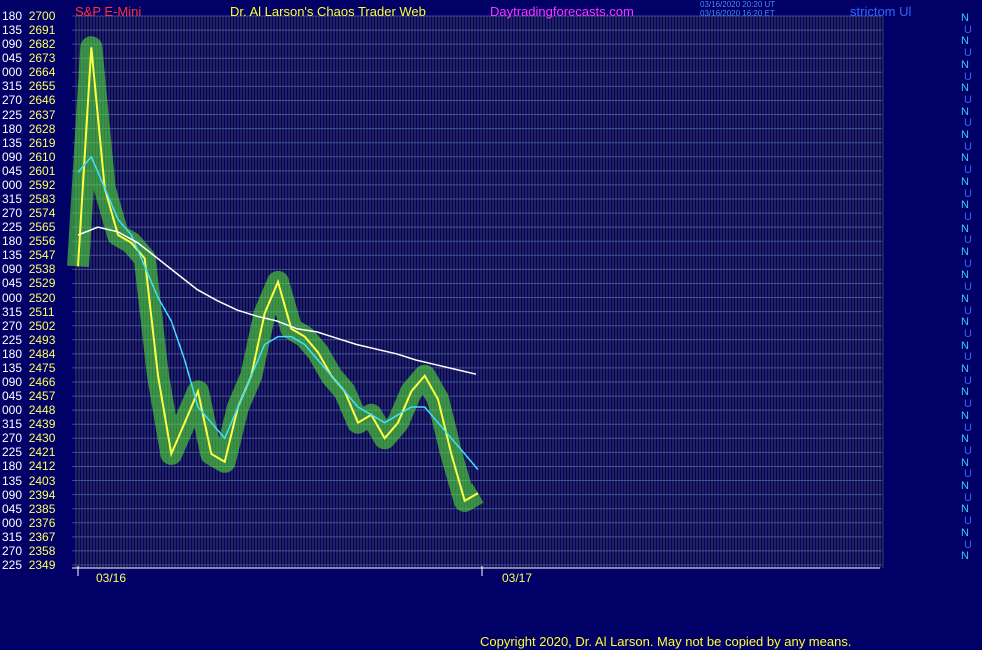 The image size is (982, 650). I want to click on timestamp-et: 03/16/2020 16:20 ET, so click(737, 13).